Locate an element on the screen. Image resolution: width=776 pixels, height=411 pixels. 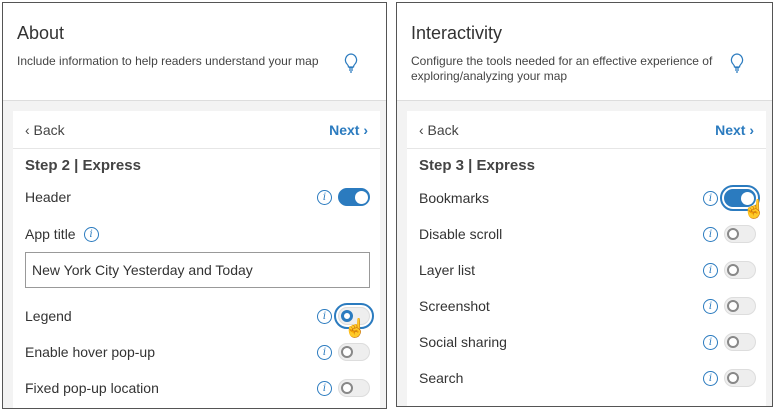
layer-list-toggle is located at coordinates (740, 270).